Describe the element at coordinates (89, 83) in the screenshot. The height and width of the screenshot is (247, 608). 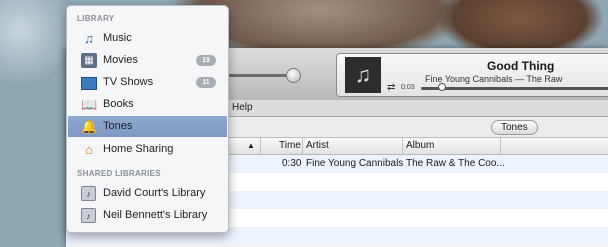
I see `tv-icon` at that location.